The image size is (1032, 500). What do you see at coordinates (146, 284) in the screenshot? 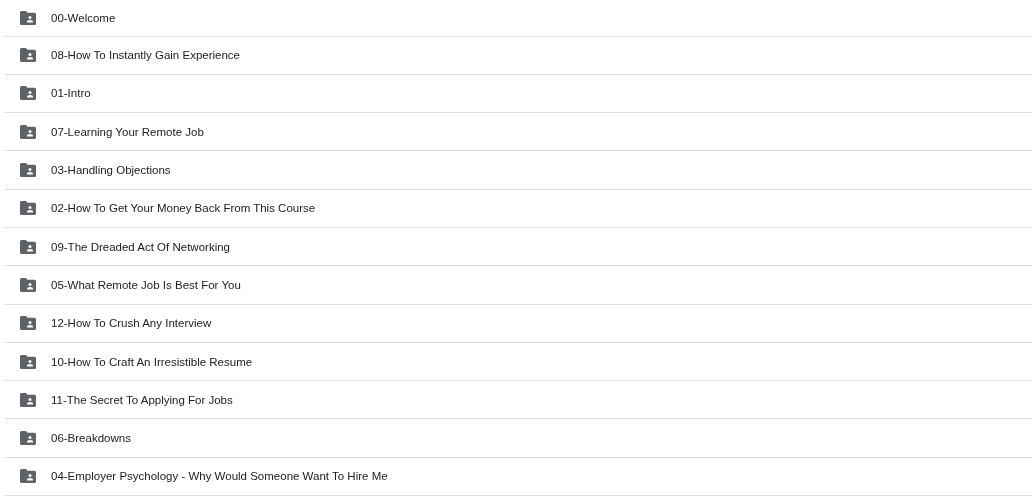
I see `folder-name: 05-What Remote Job Is Best For You` at bounding box center [146, 284].